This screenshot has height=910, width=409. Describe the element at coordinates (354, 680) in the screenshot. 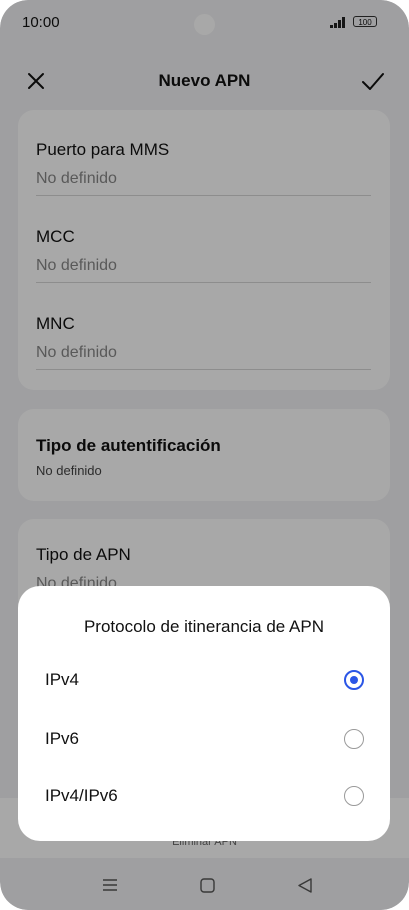

I see `radio-selected-icon` at that location.